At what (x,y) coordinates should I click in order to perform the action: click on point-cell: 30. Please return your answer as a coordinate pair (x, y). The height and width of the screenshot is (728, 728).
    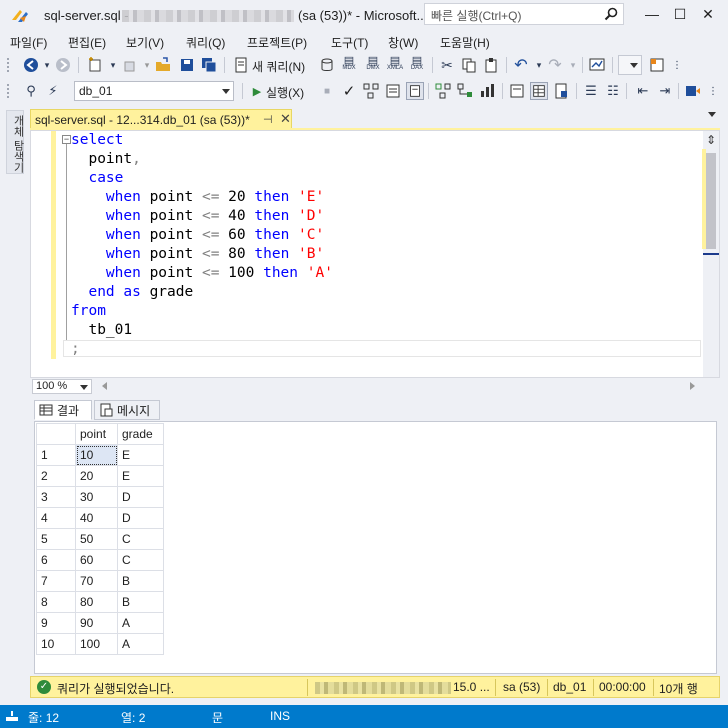
    Looking at the image, I should click on (96, 497).